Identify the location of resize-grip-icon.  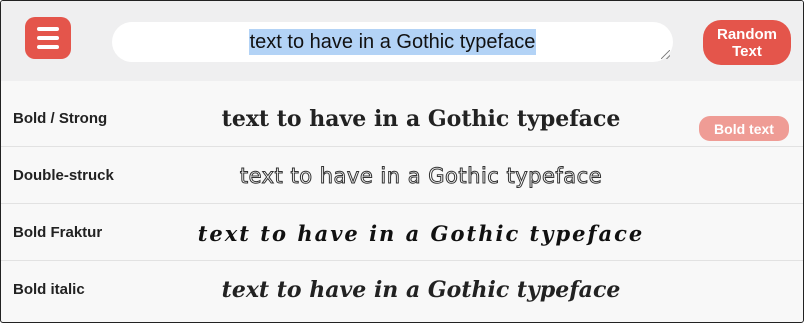
(665, 54).